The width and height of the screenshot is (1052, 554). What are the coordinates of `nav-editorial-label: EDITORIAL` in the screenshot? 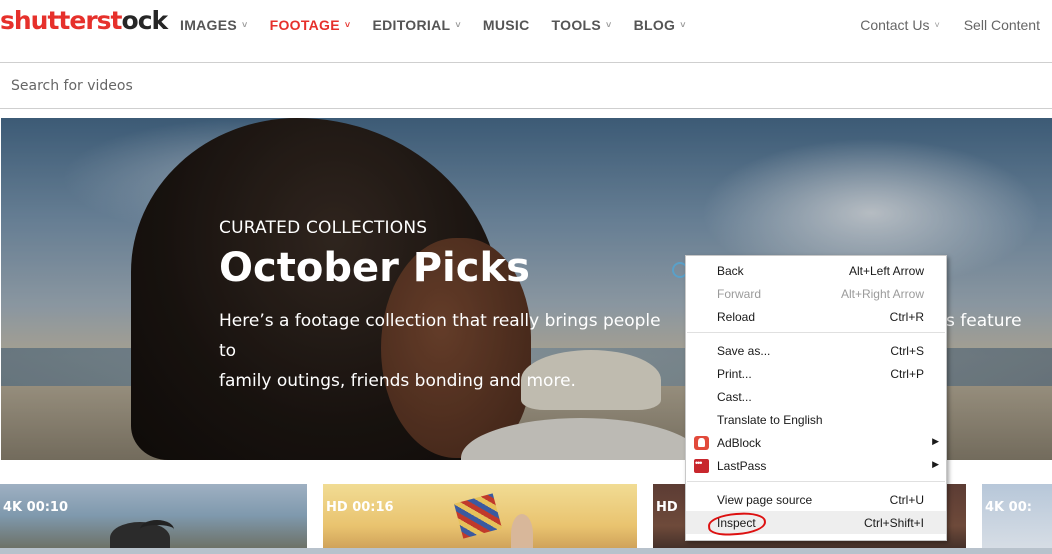 It's located at (411, 25).